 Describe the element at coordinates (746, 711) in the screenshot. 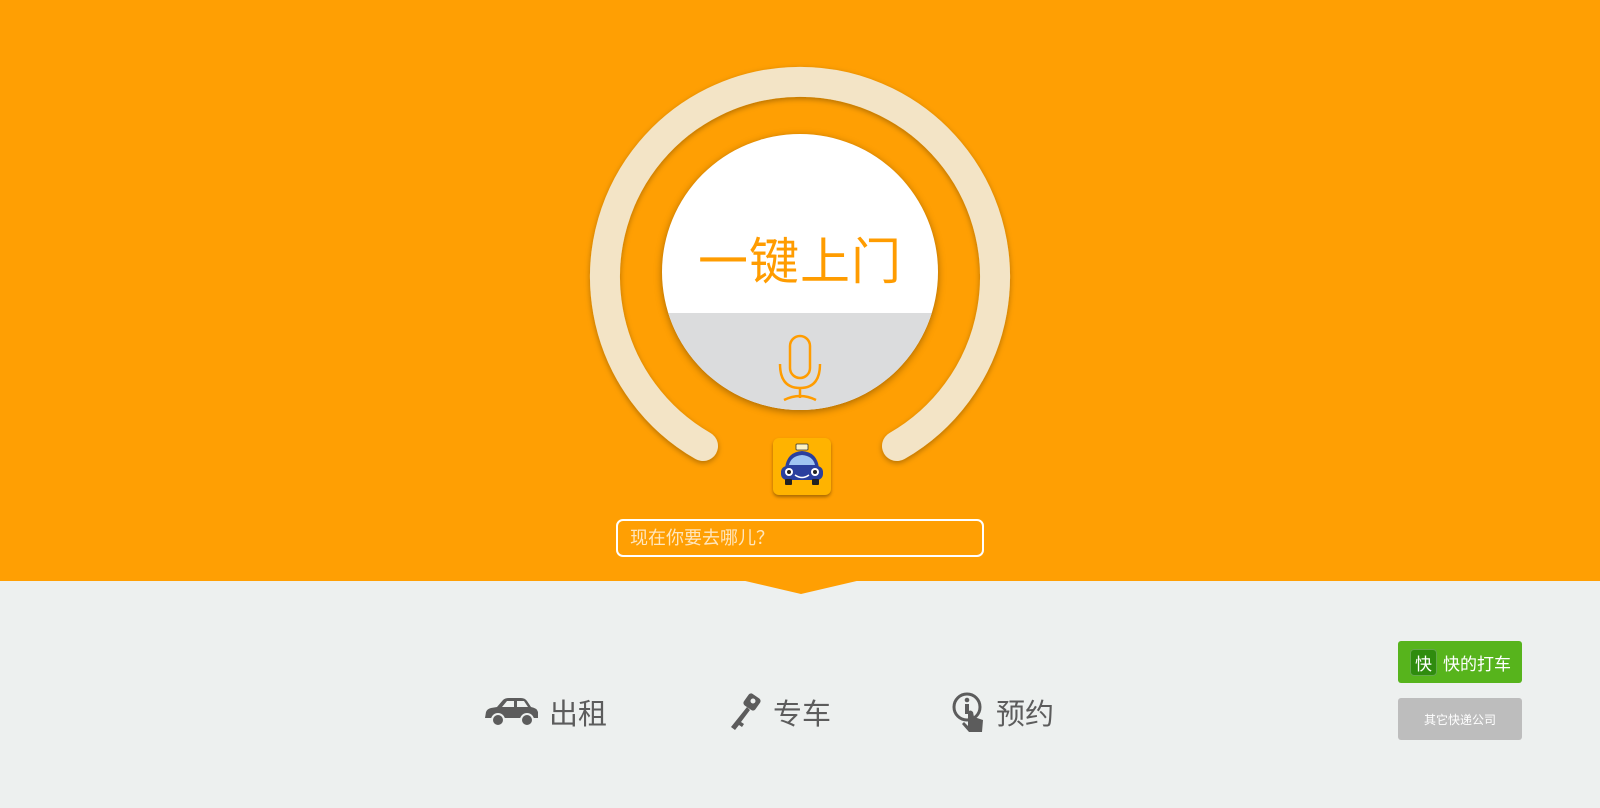

I see `key-icon` at that location.